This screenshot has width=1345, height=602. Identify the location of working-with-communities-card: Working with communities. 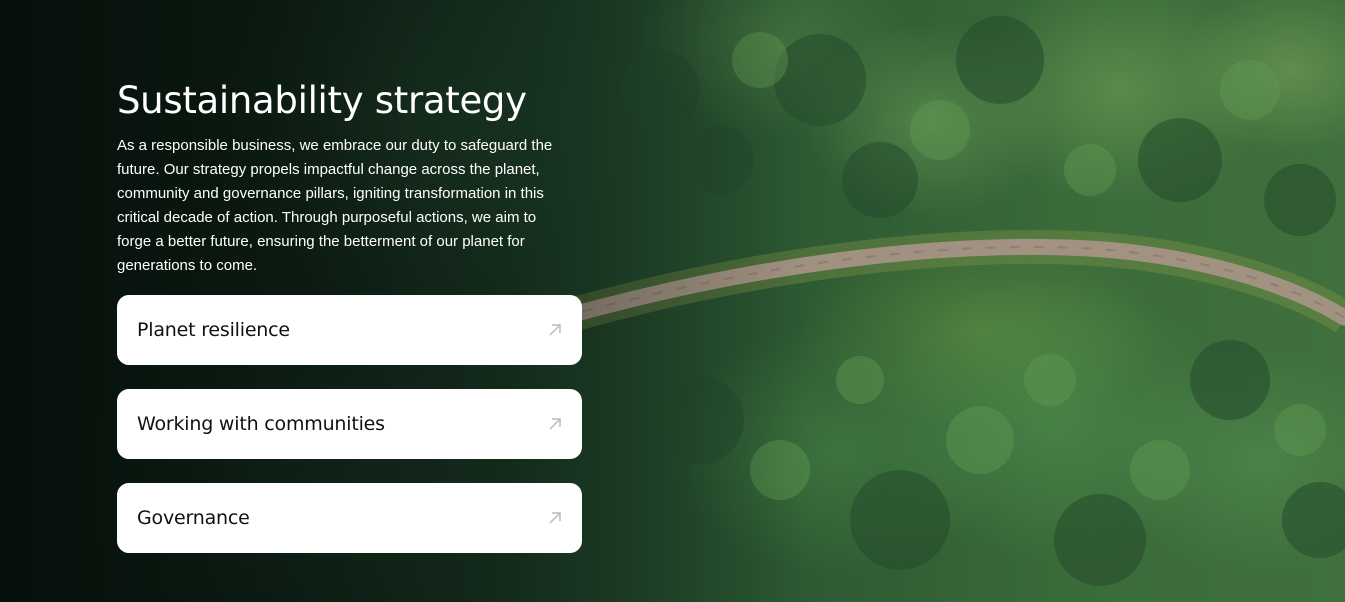
(349, 424).